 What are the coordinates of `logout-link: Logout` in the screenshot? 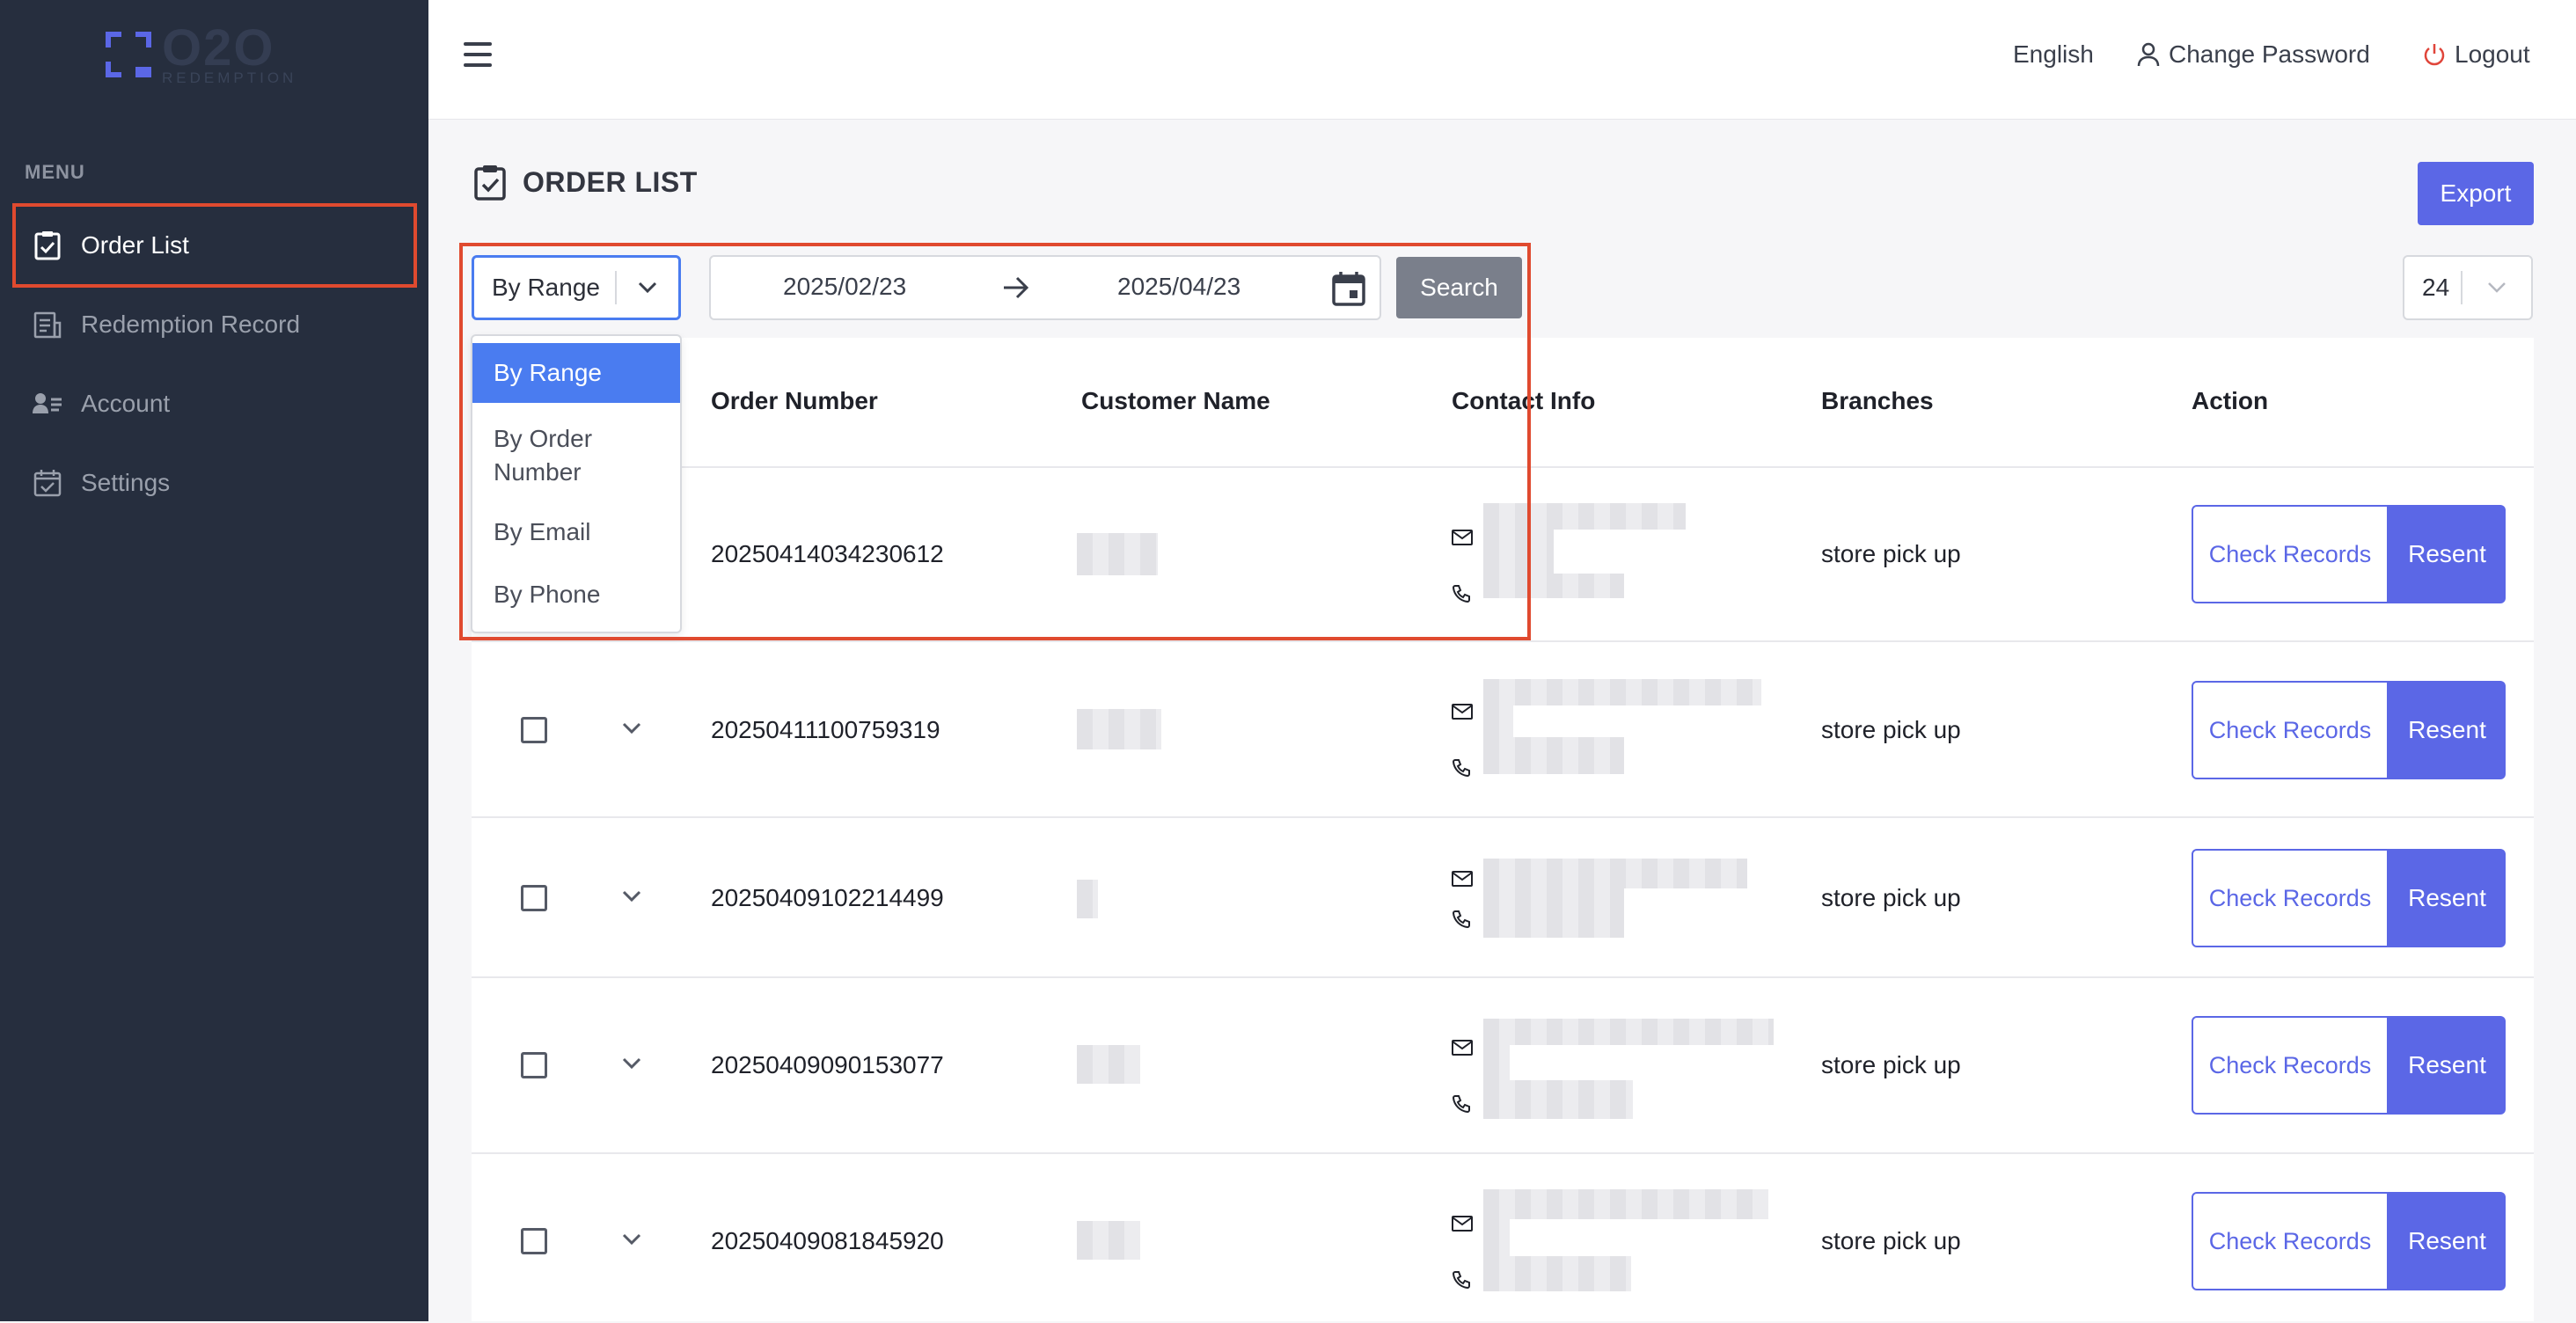 It's located at (2476, 54).